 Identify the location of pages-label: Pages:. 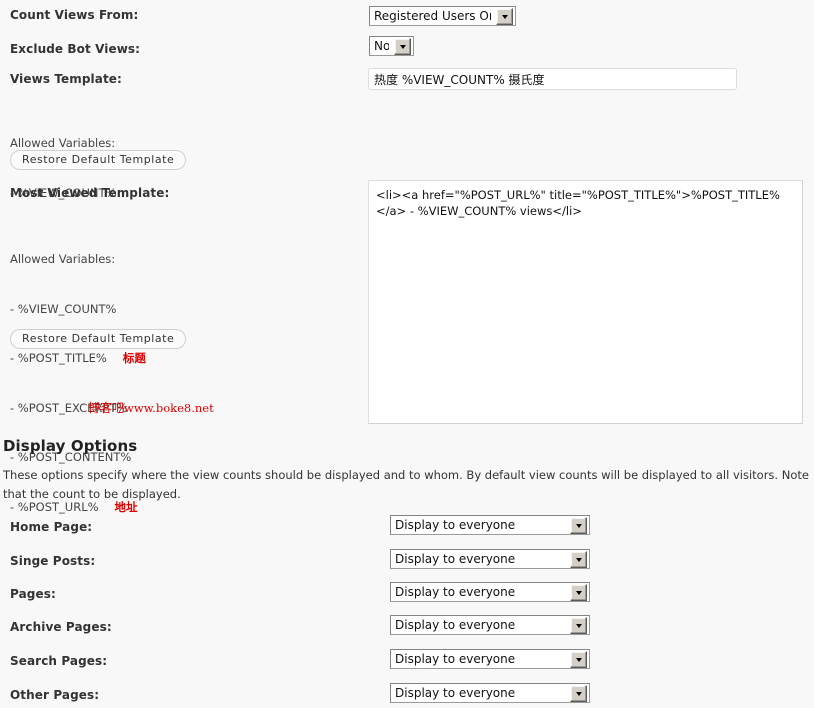
(33, 594).